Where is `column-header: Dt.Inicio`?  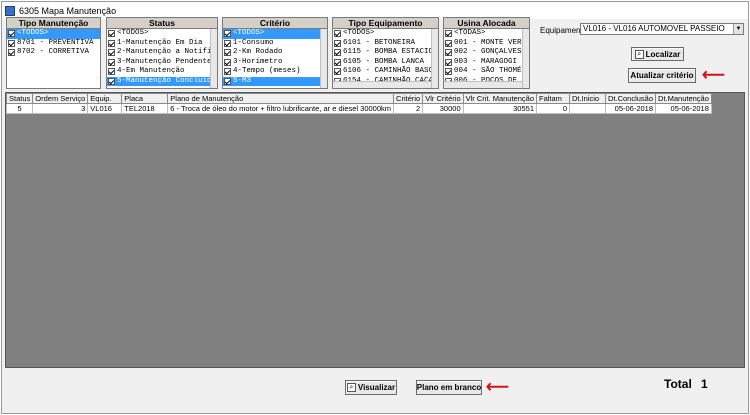 column-header: Dt.Inicio is located at coordinates (587, 98).